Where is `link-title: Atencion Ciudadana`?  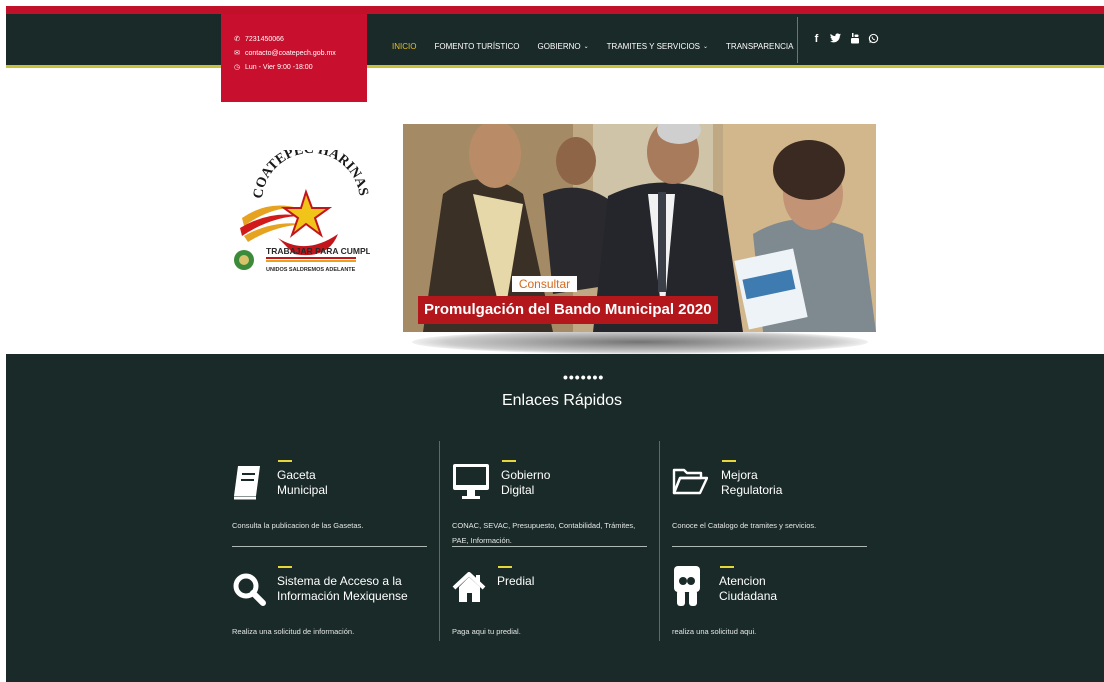 link-title: Atencion Ciudadana is located at coordinates (748, 588).